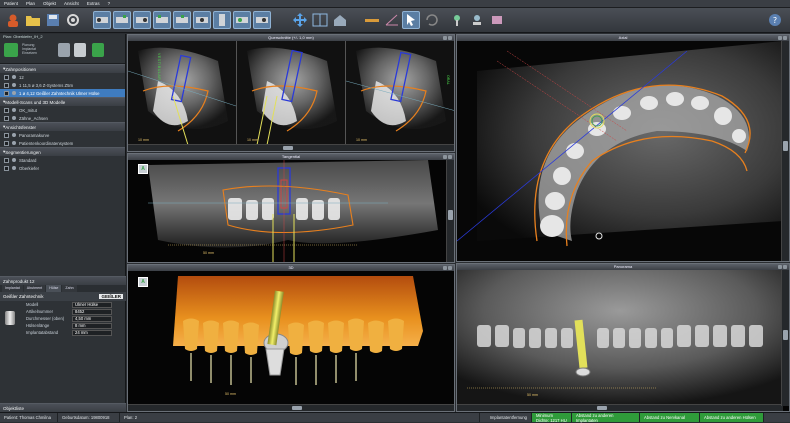  I want to click on panorama-vscrollbar, so click(785, 338).